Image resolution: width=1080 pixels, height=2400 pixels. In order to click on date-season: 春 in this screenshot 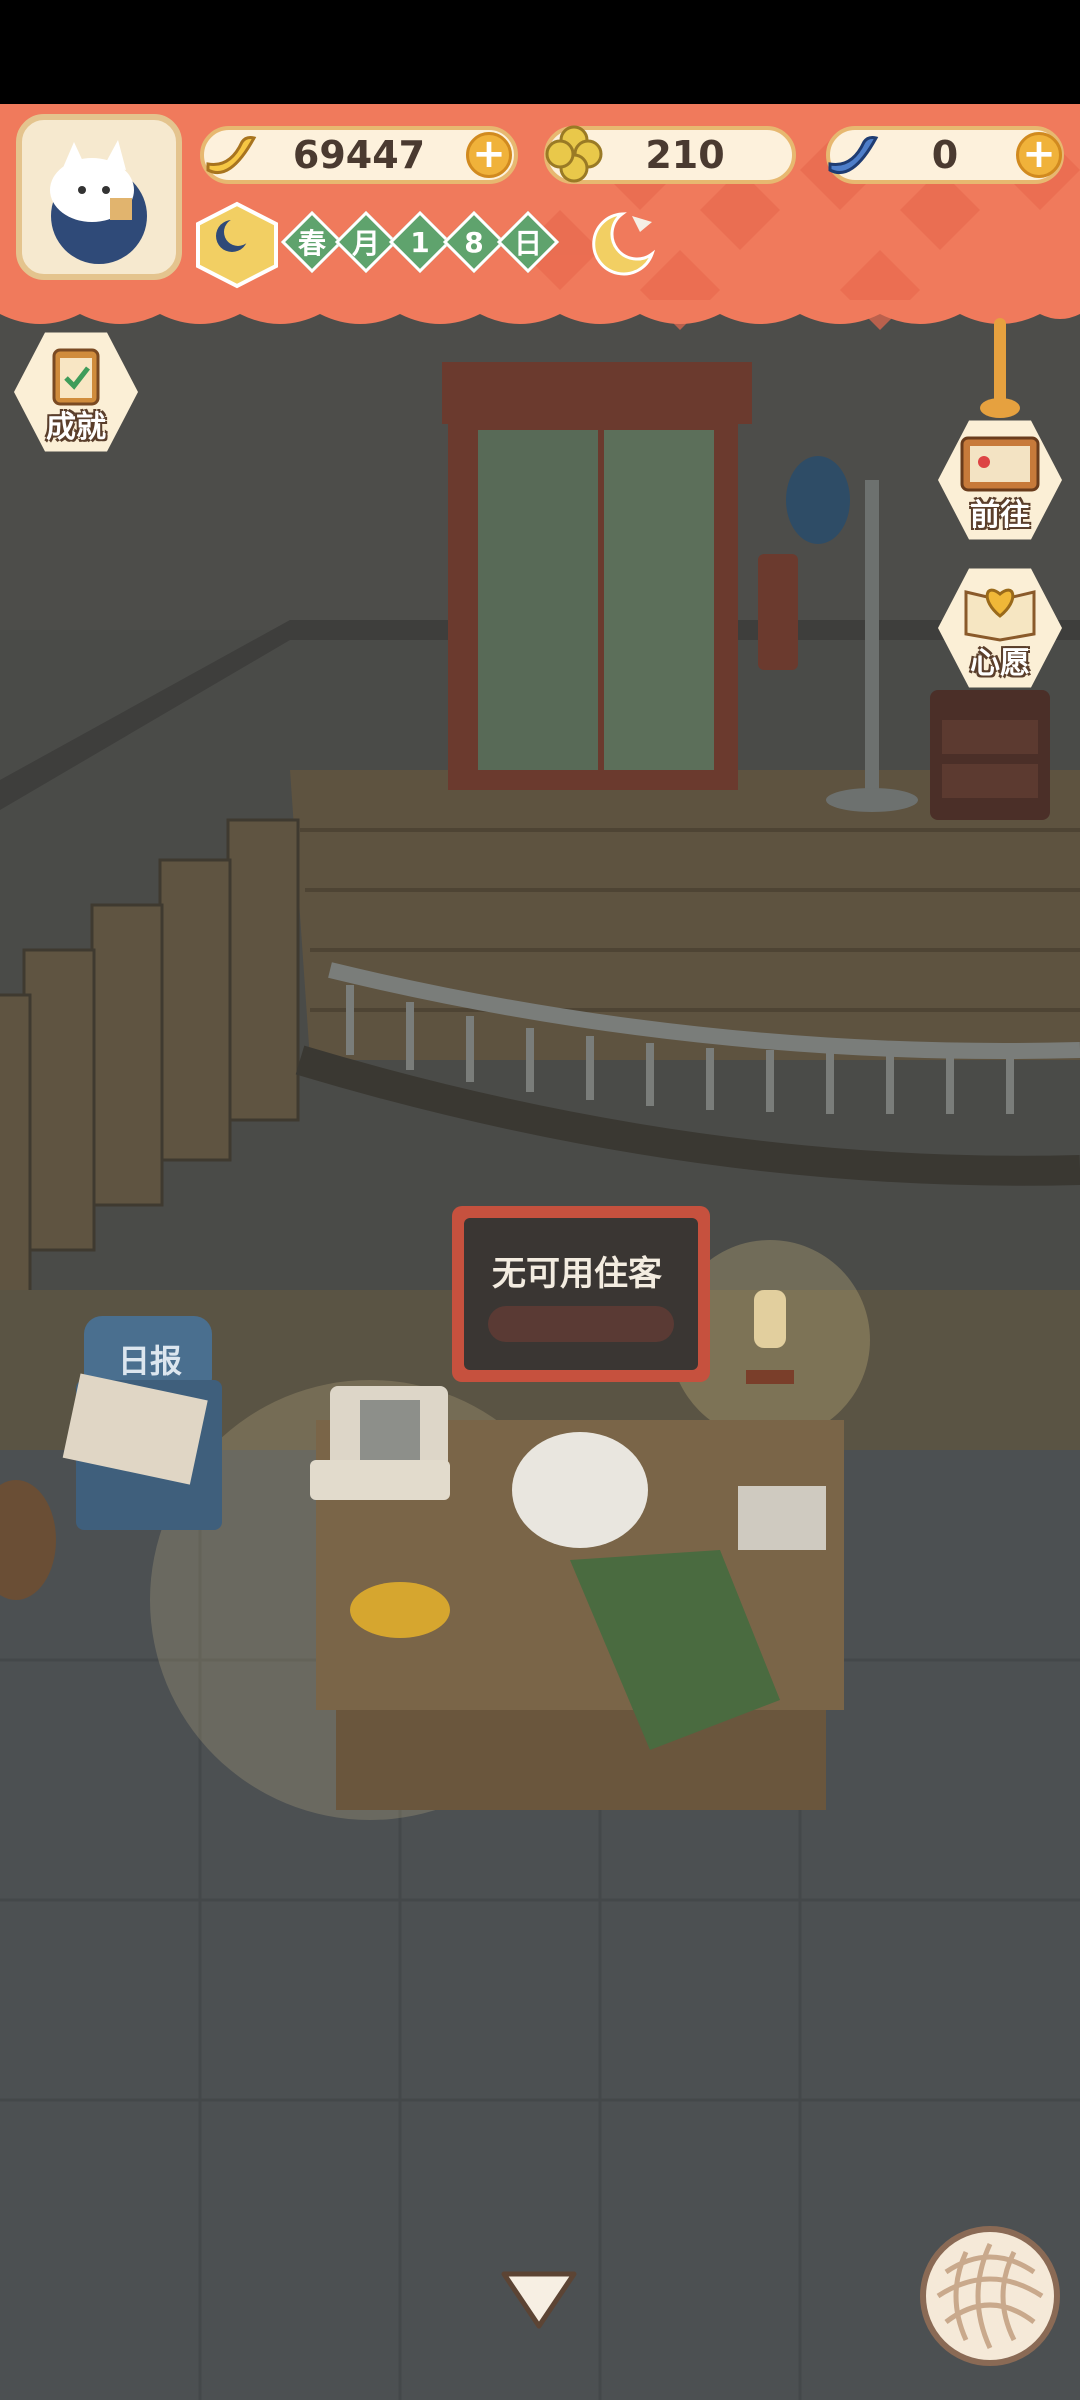, I will do `click(312, 242)`.